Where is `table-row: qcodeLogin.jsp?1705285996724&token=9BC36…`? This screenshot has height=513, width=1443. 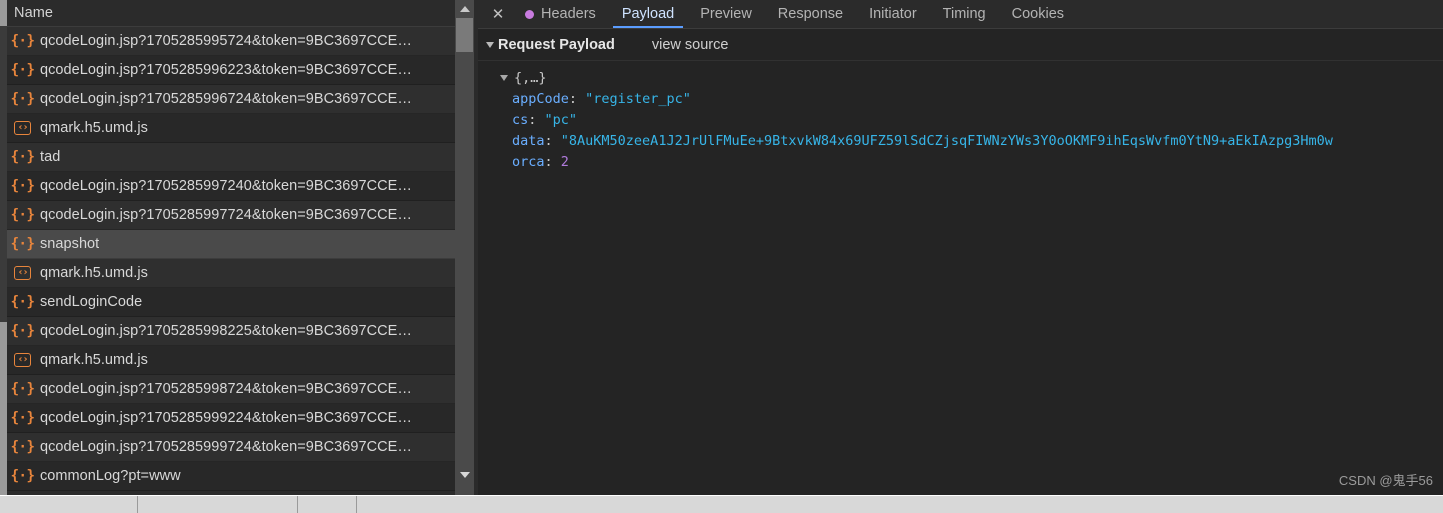 table-row: qcodeLogin.jsp?1705285996724&token=9BC36… is located at coordinates (237, 99).